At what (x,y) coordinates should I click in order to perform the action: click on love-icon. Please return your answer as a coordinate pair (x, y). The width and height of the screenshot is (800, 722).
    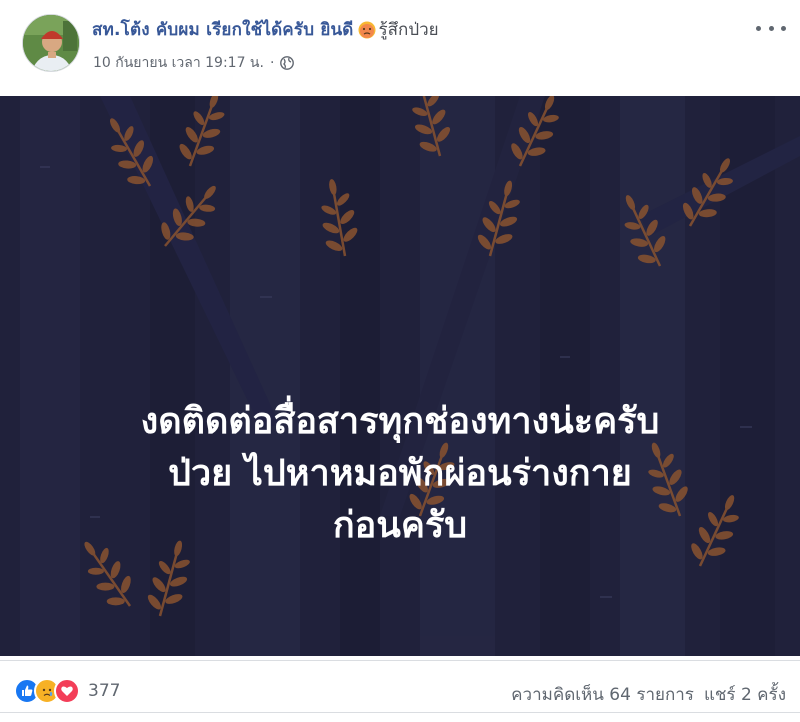
    Looking at the image, I should click on (67, 691).